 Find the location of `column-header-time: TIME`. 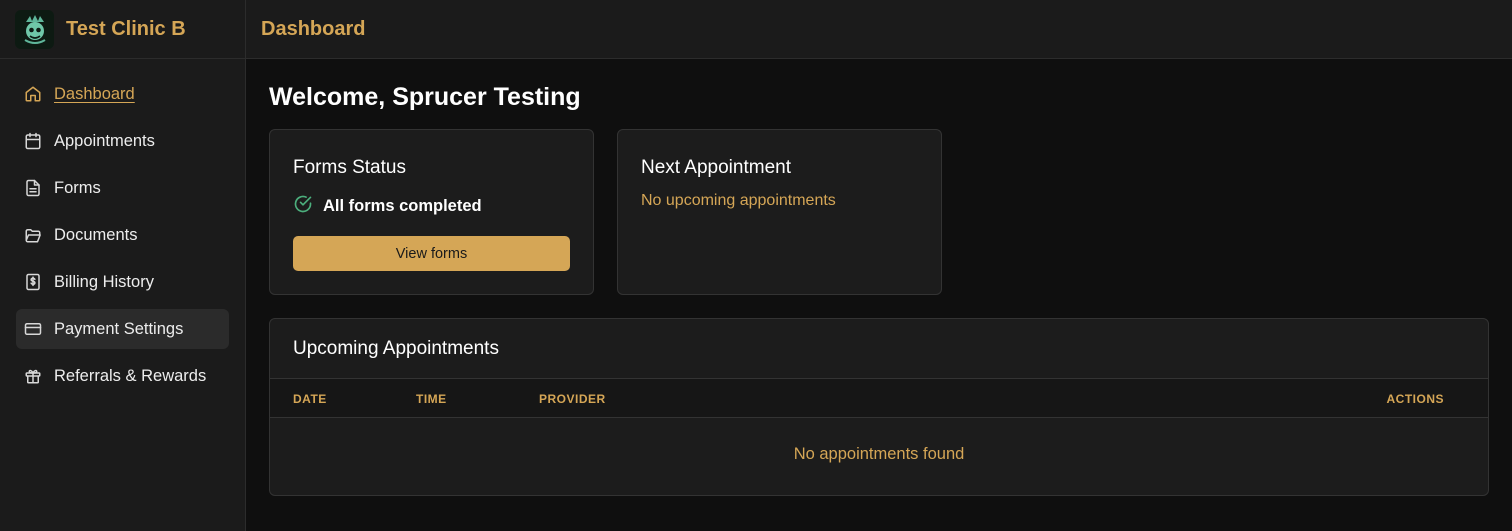

column-header-time: TIME is located at coordinates (431, 399).